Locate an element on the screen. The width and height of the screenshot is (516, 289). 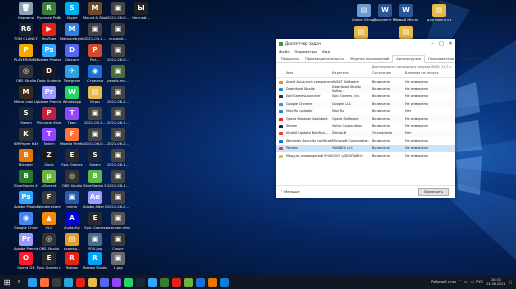
desktop-icon: EEpic Games Launcher is located at coordinates (49, 264).